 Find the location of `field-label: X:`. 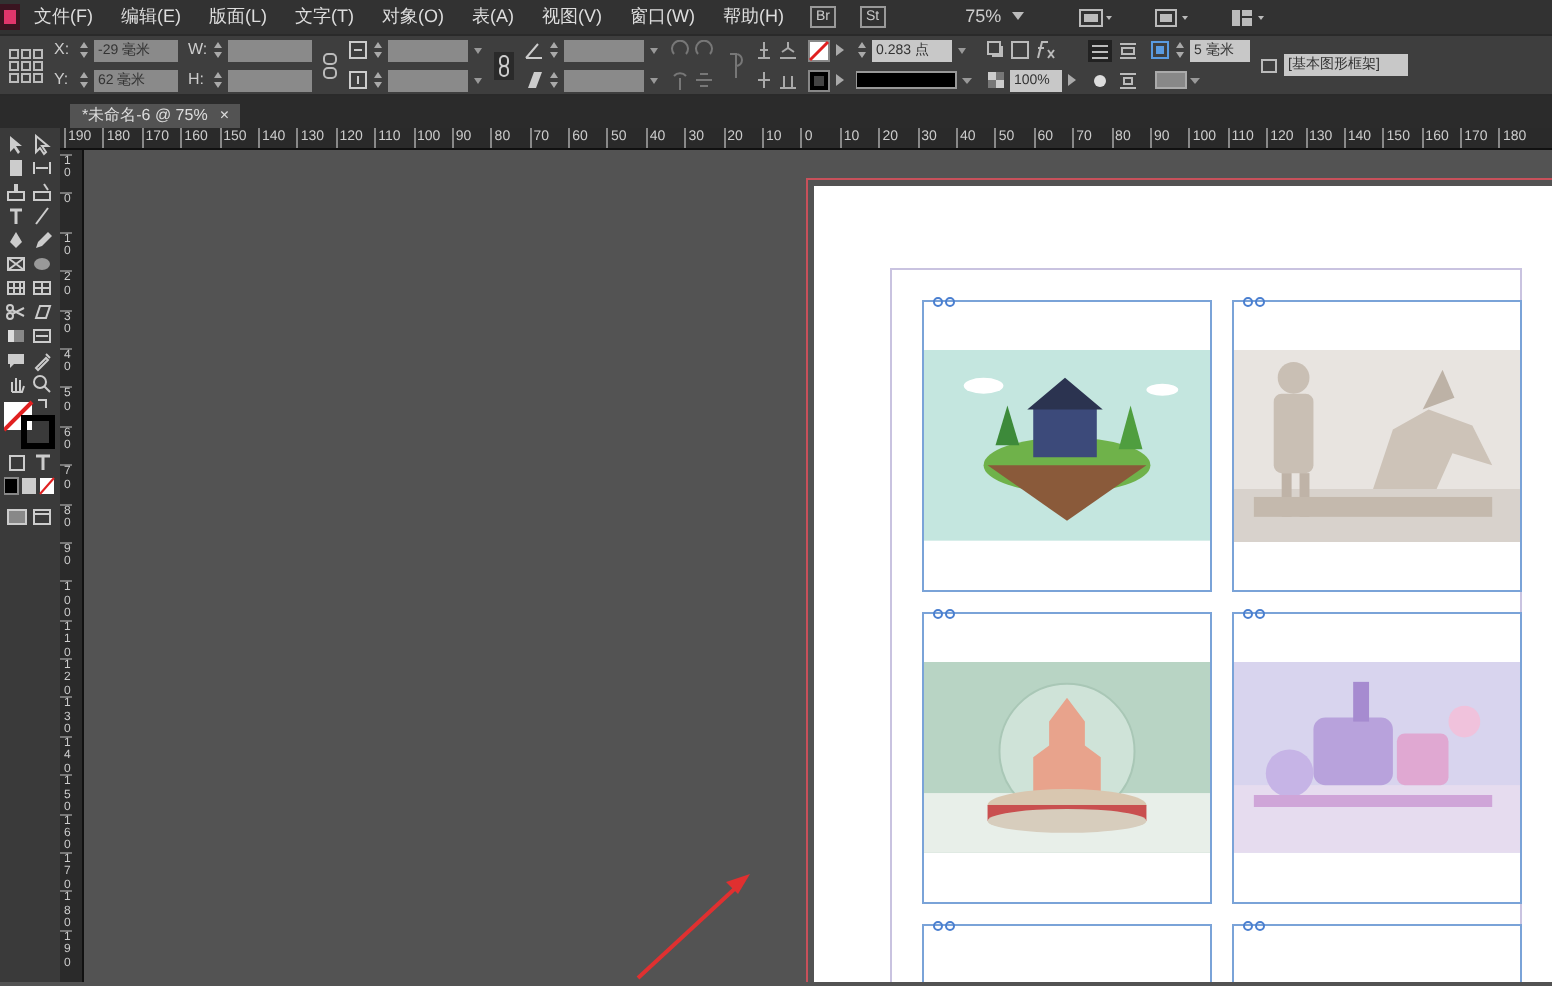

field-label: X: is located at coordinates (63, 50).